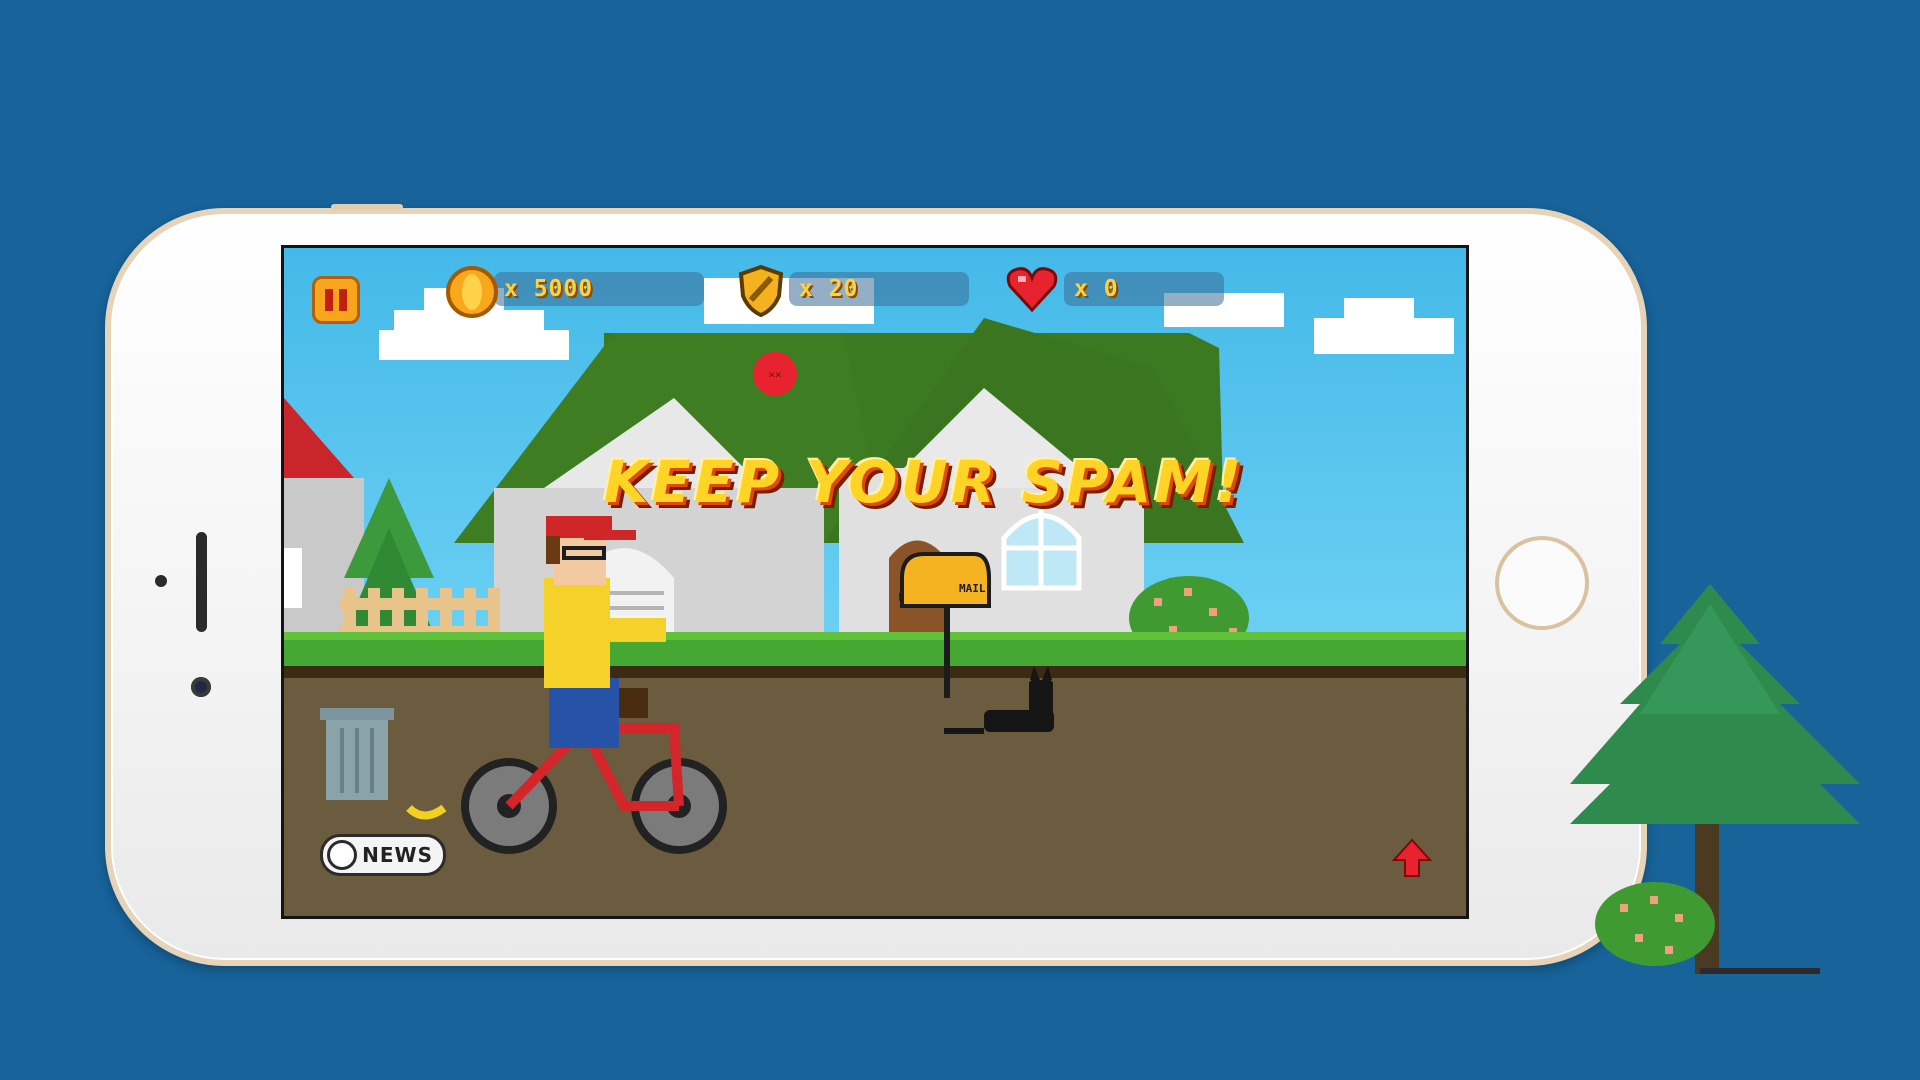 The image size is (1920, 1080). I want to click on lives-counter: x 0, so click(1115, 290).